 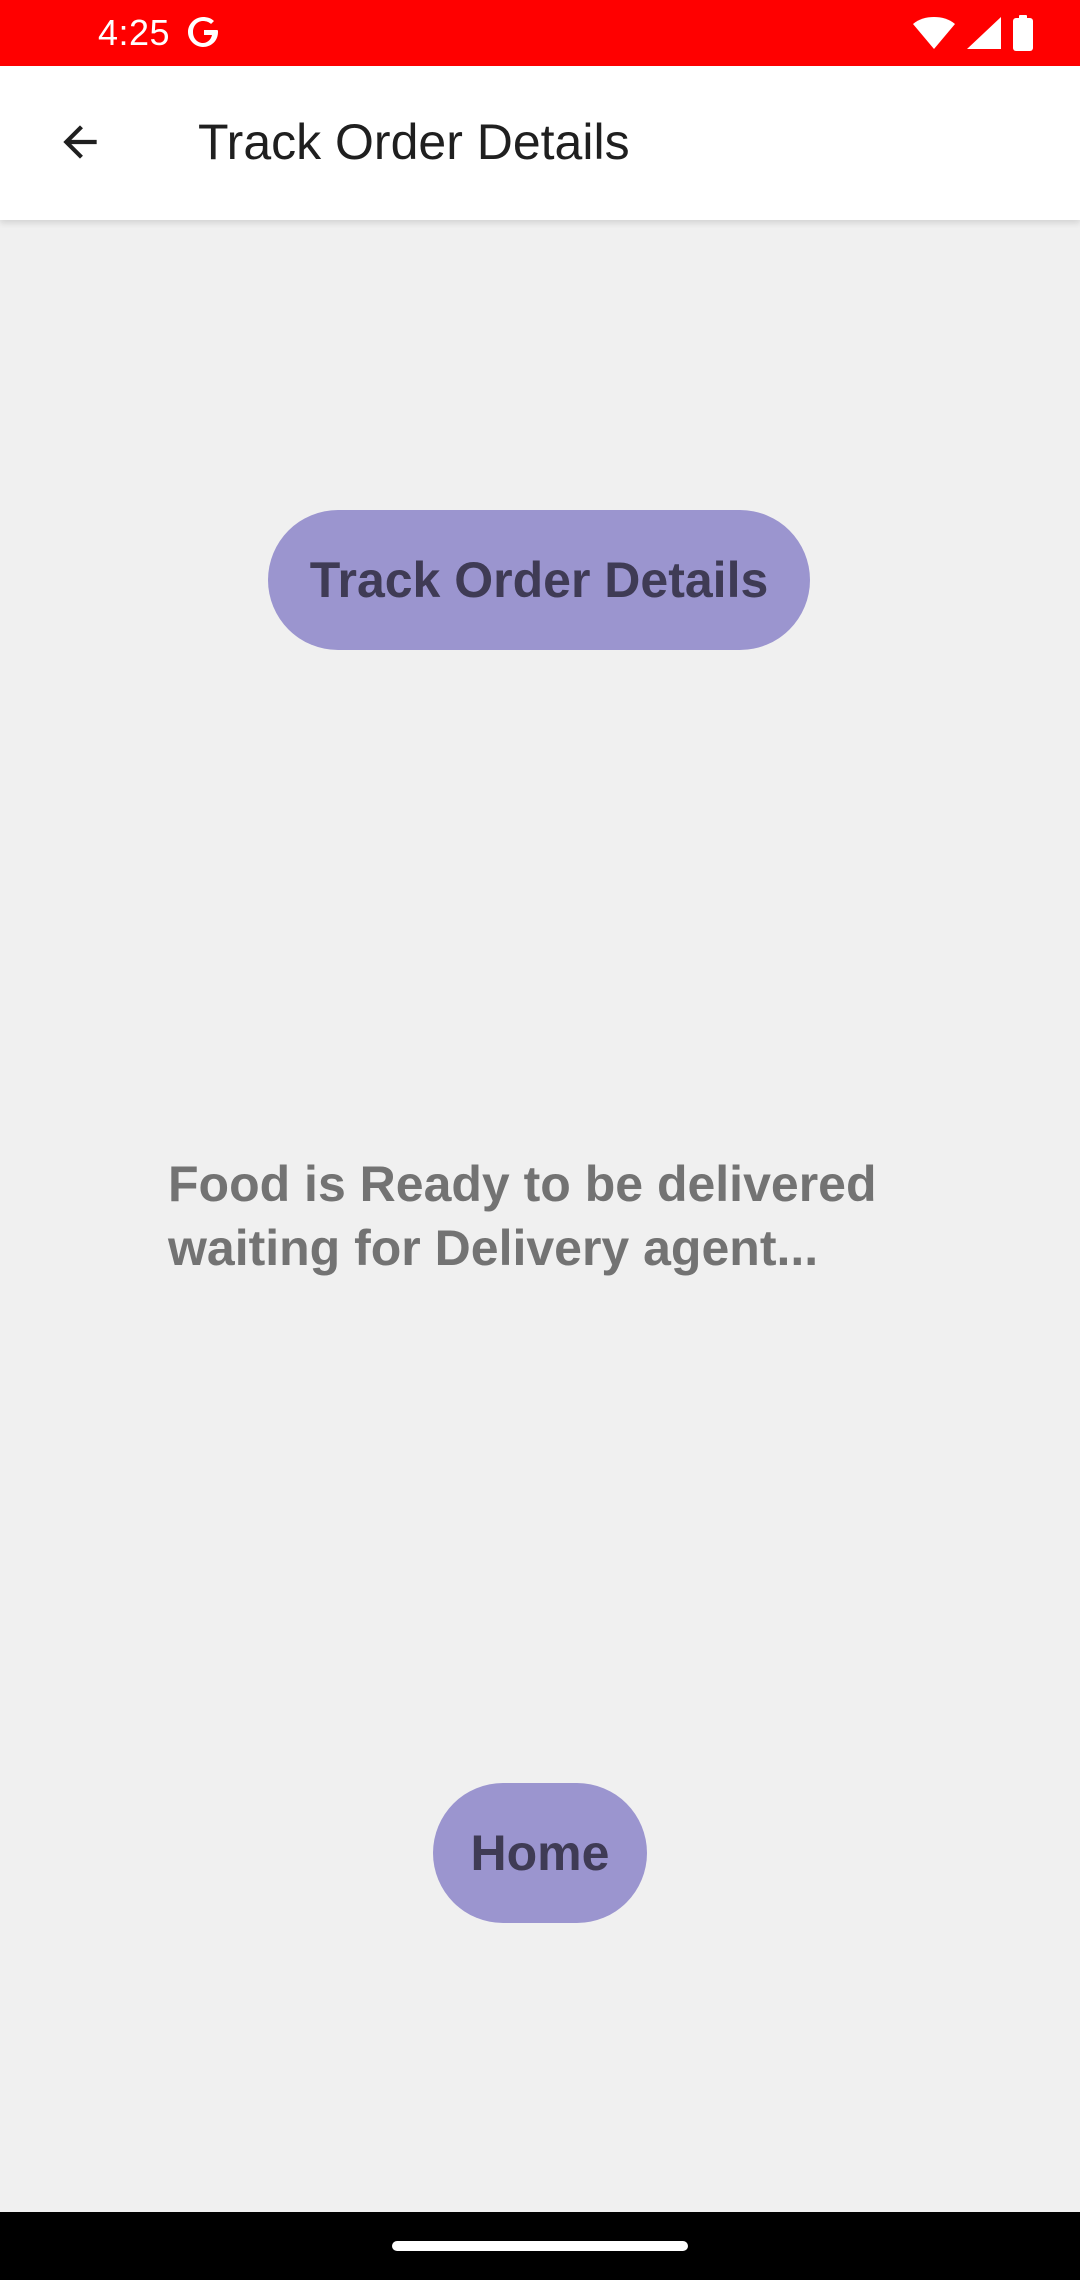 I want to click on app-bar: Track Order Details, so click(x=540, y=143).